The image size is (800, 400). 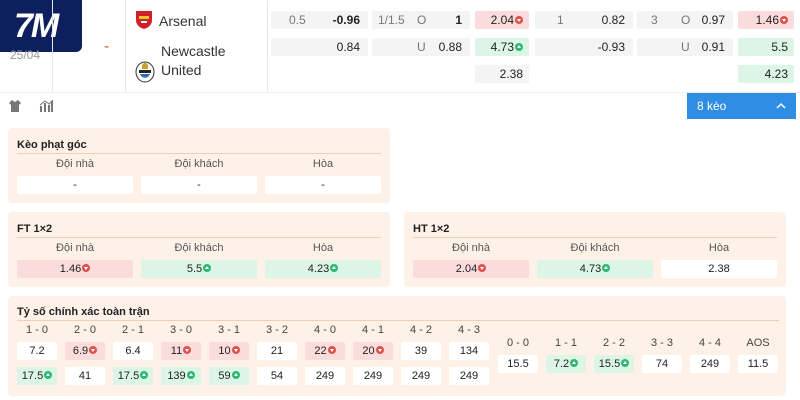 I want to click on ht-draw-odds: 2.38, so click(x=719, y=269).